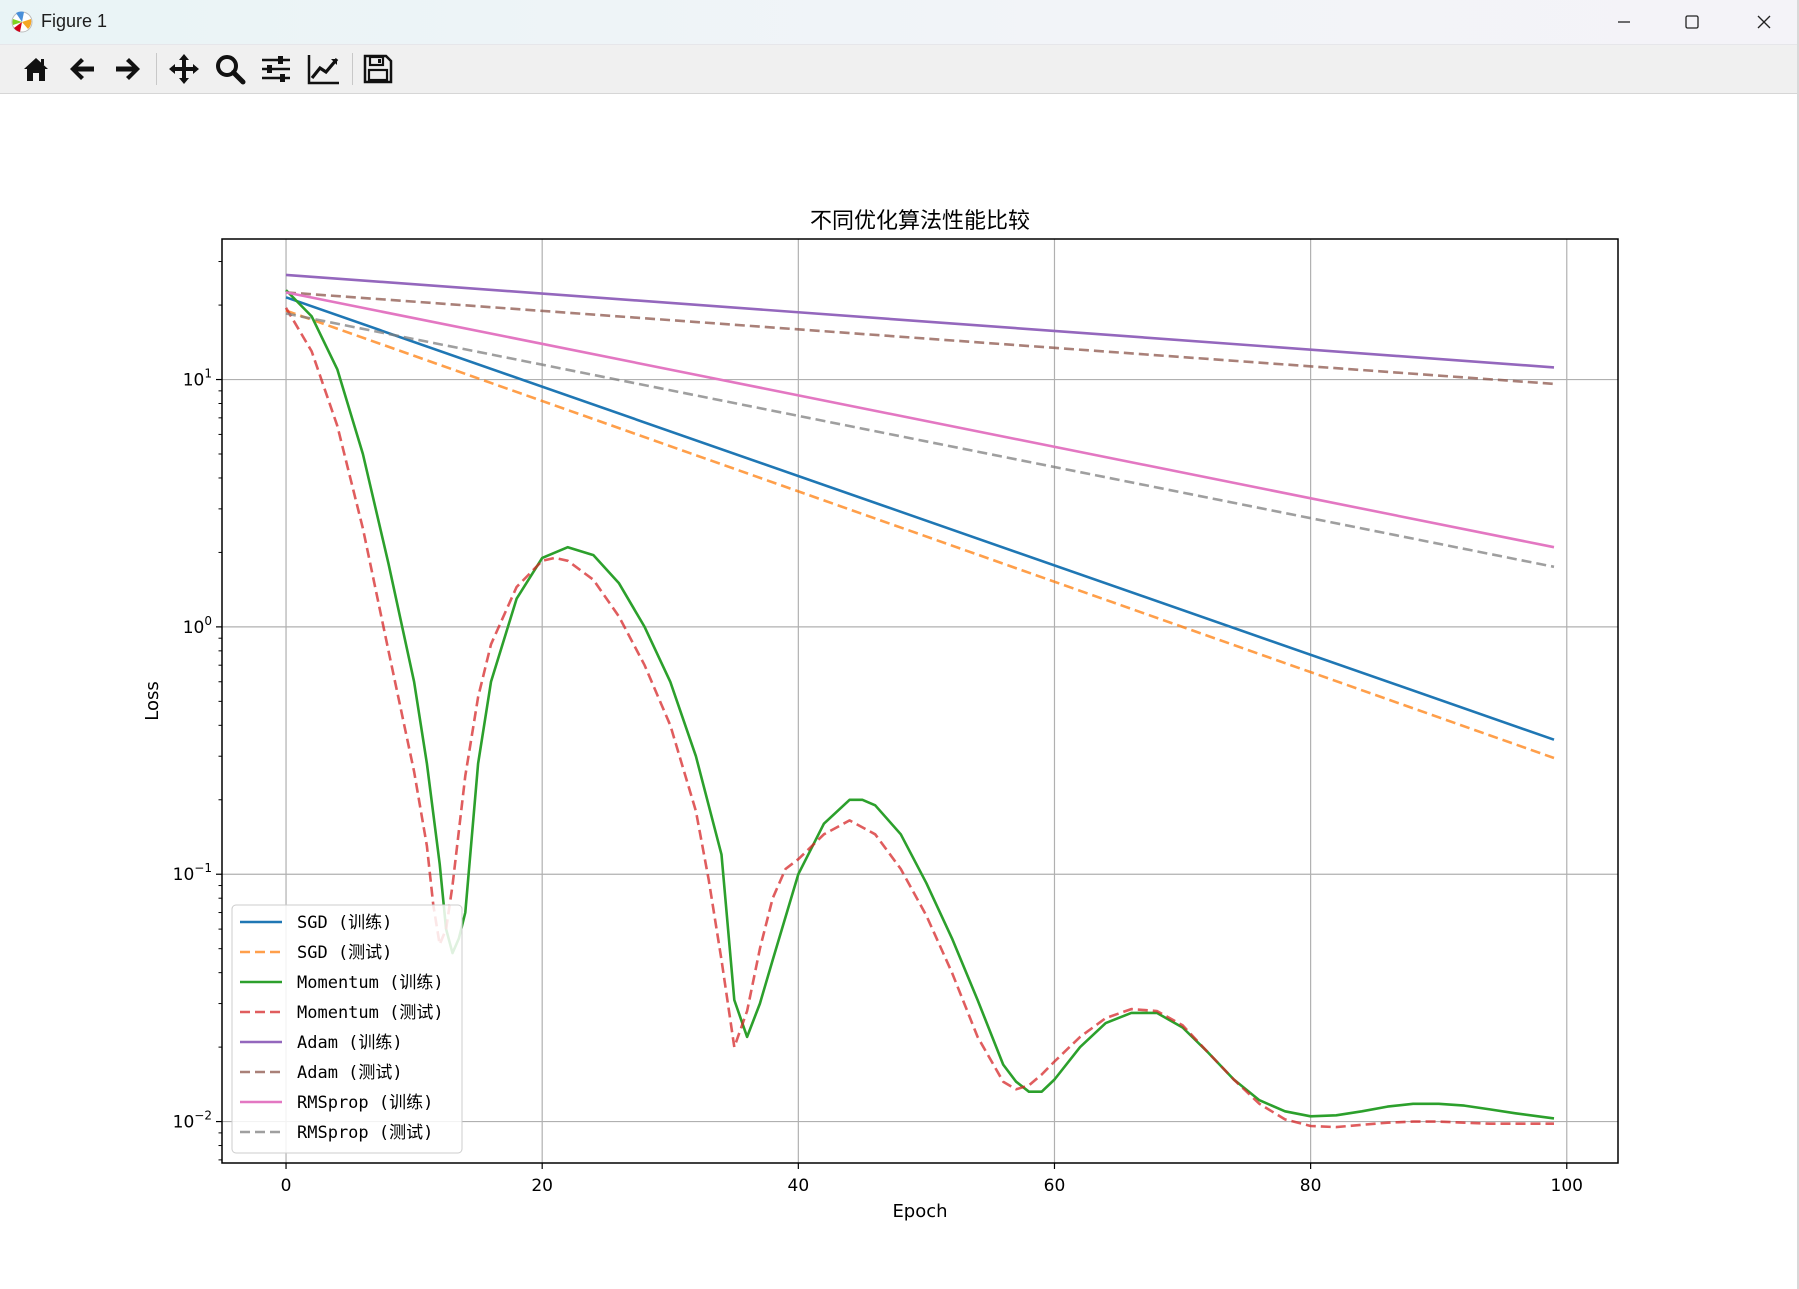 The image size is (1799, 1289). I want to click on y-tick-exponent: −2, so click(203, 1116).